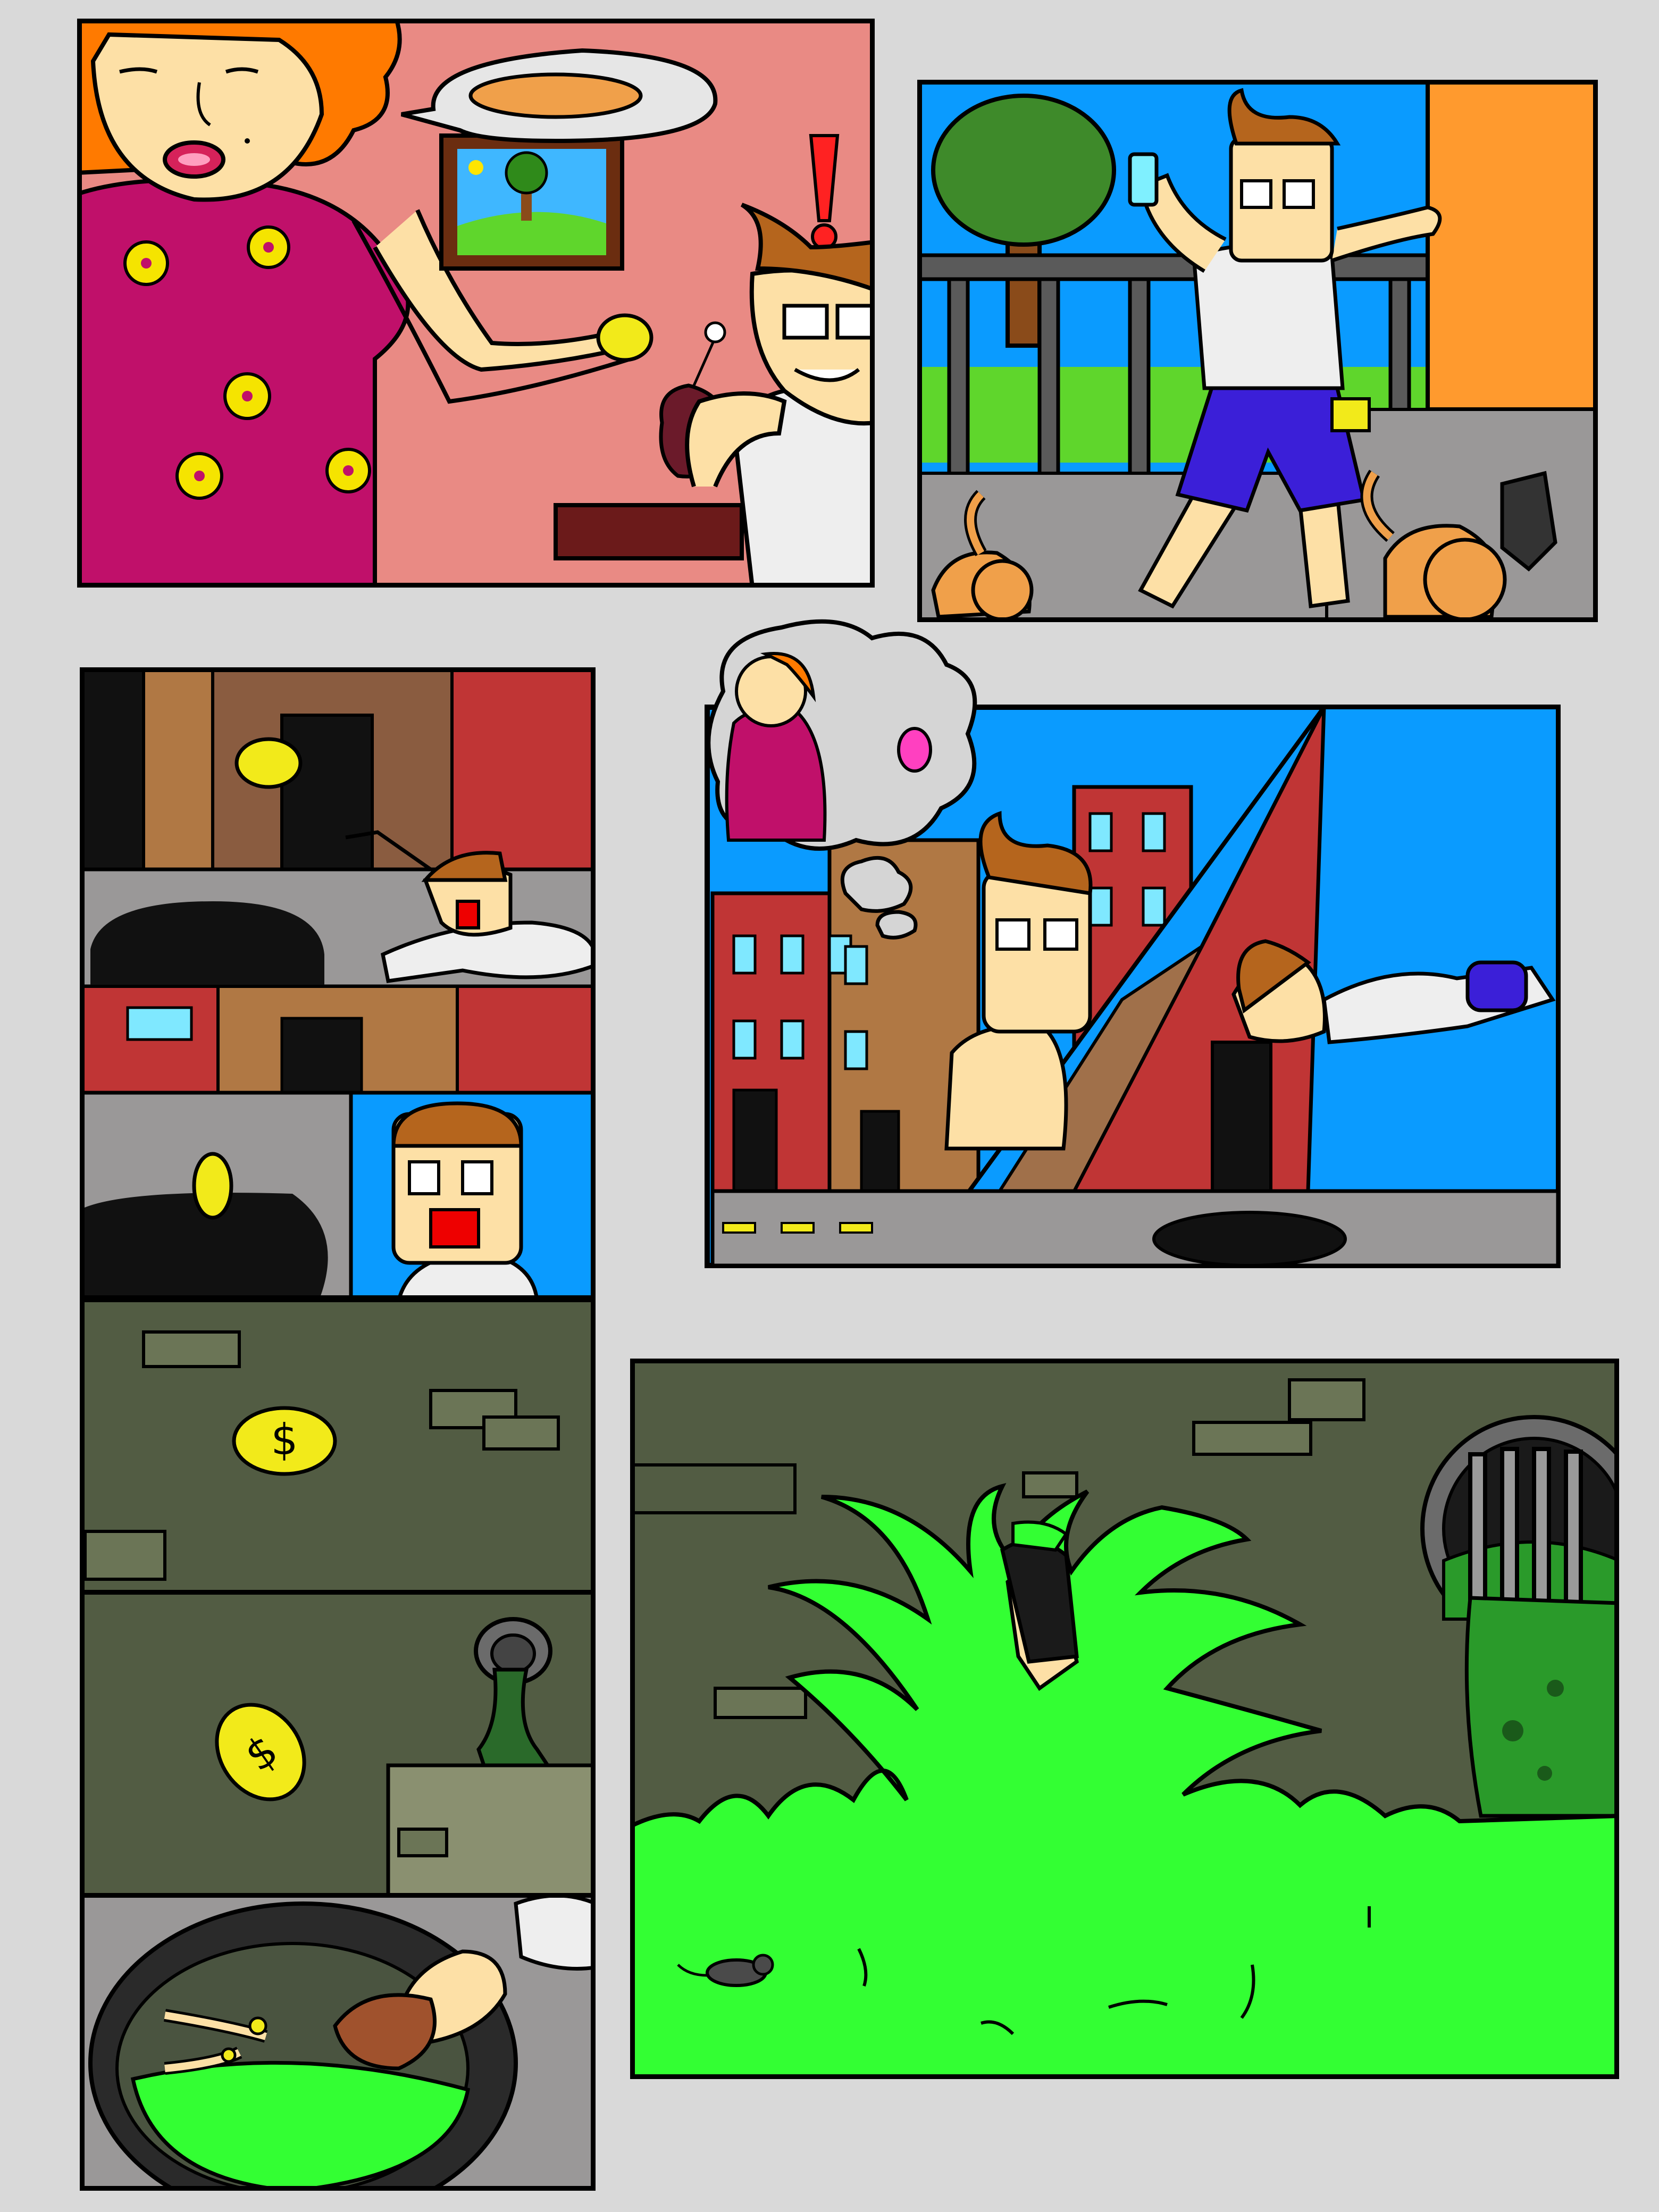  Describe the element at coordinates (776, 747) in the screenshot. I see `woman-icon` at that location.